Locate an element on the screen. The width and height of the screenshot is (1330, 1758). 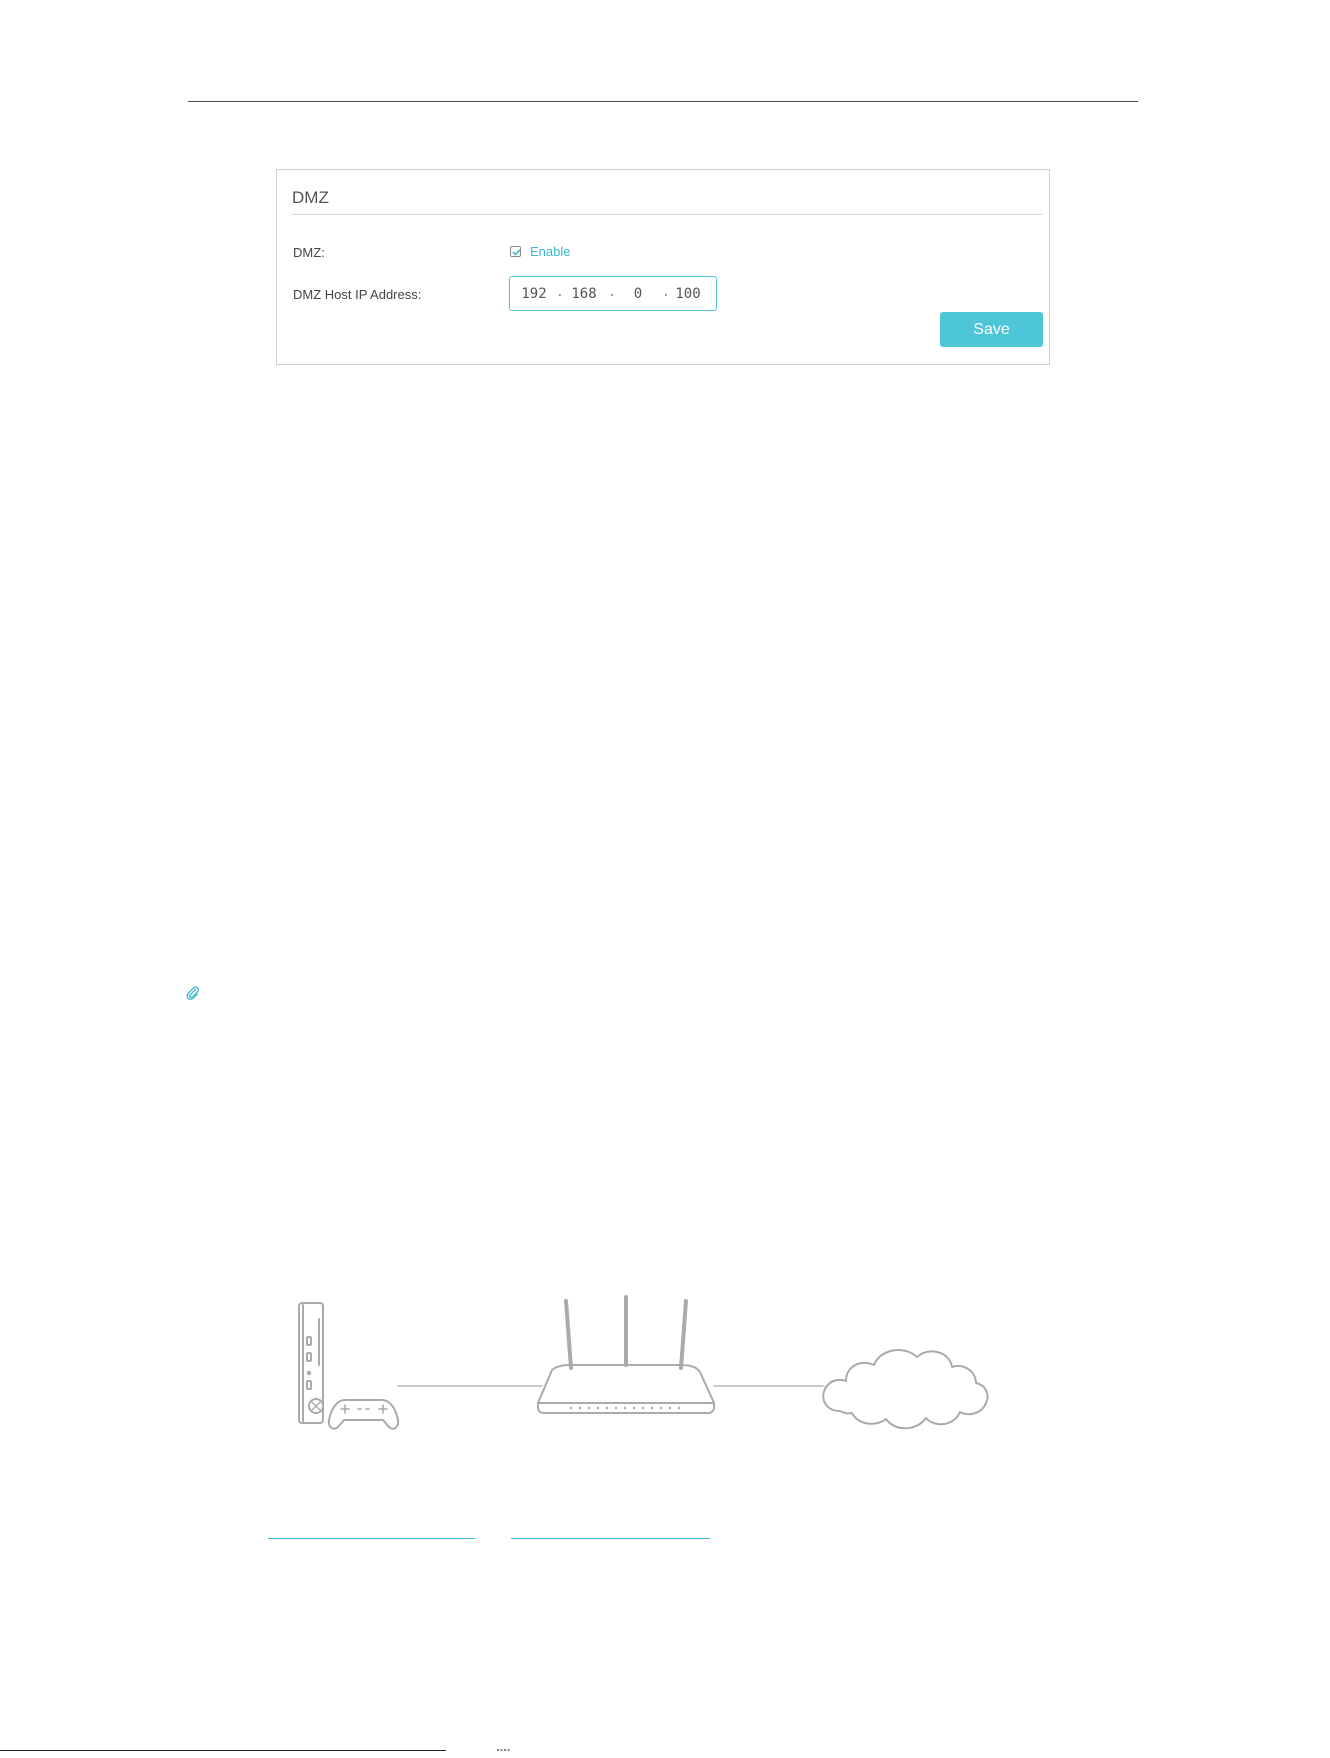
checkmark-icon is located at coordinates (516, 252).